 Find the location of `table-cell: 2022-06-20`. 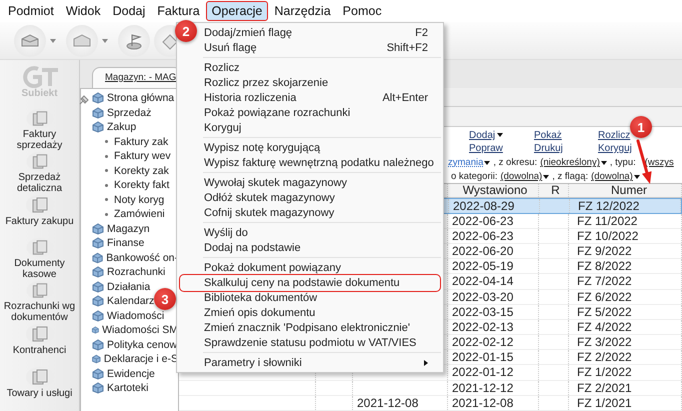

table-cell: 2022-06-20 is located at coordinates (493, 251).